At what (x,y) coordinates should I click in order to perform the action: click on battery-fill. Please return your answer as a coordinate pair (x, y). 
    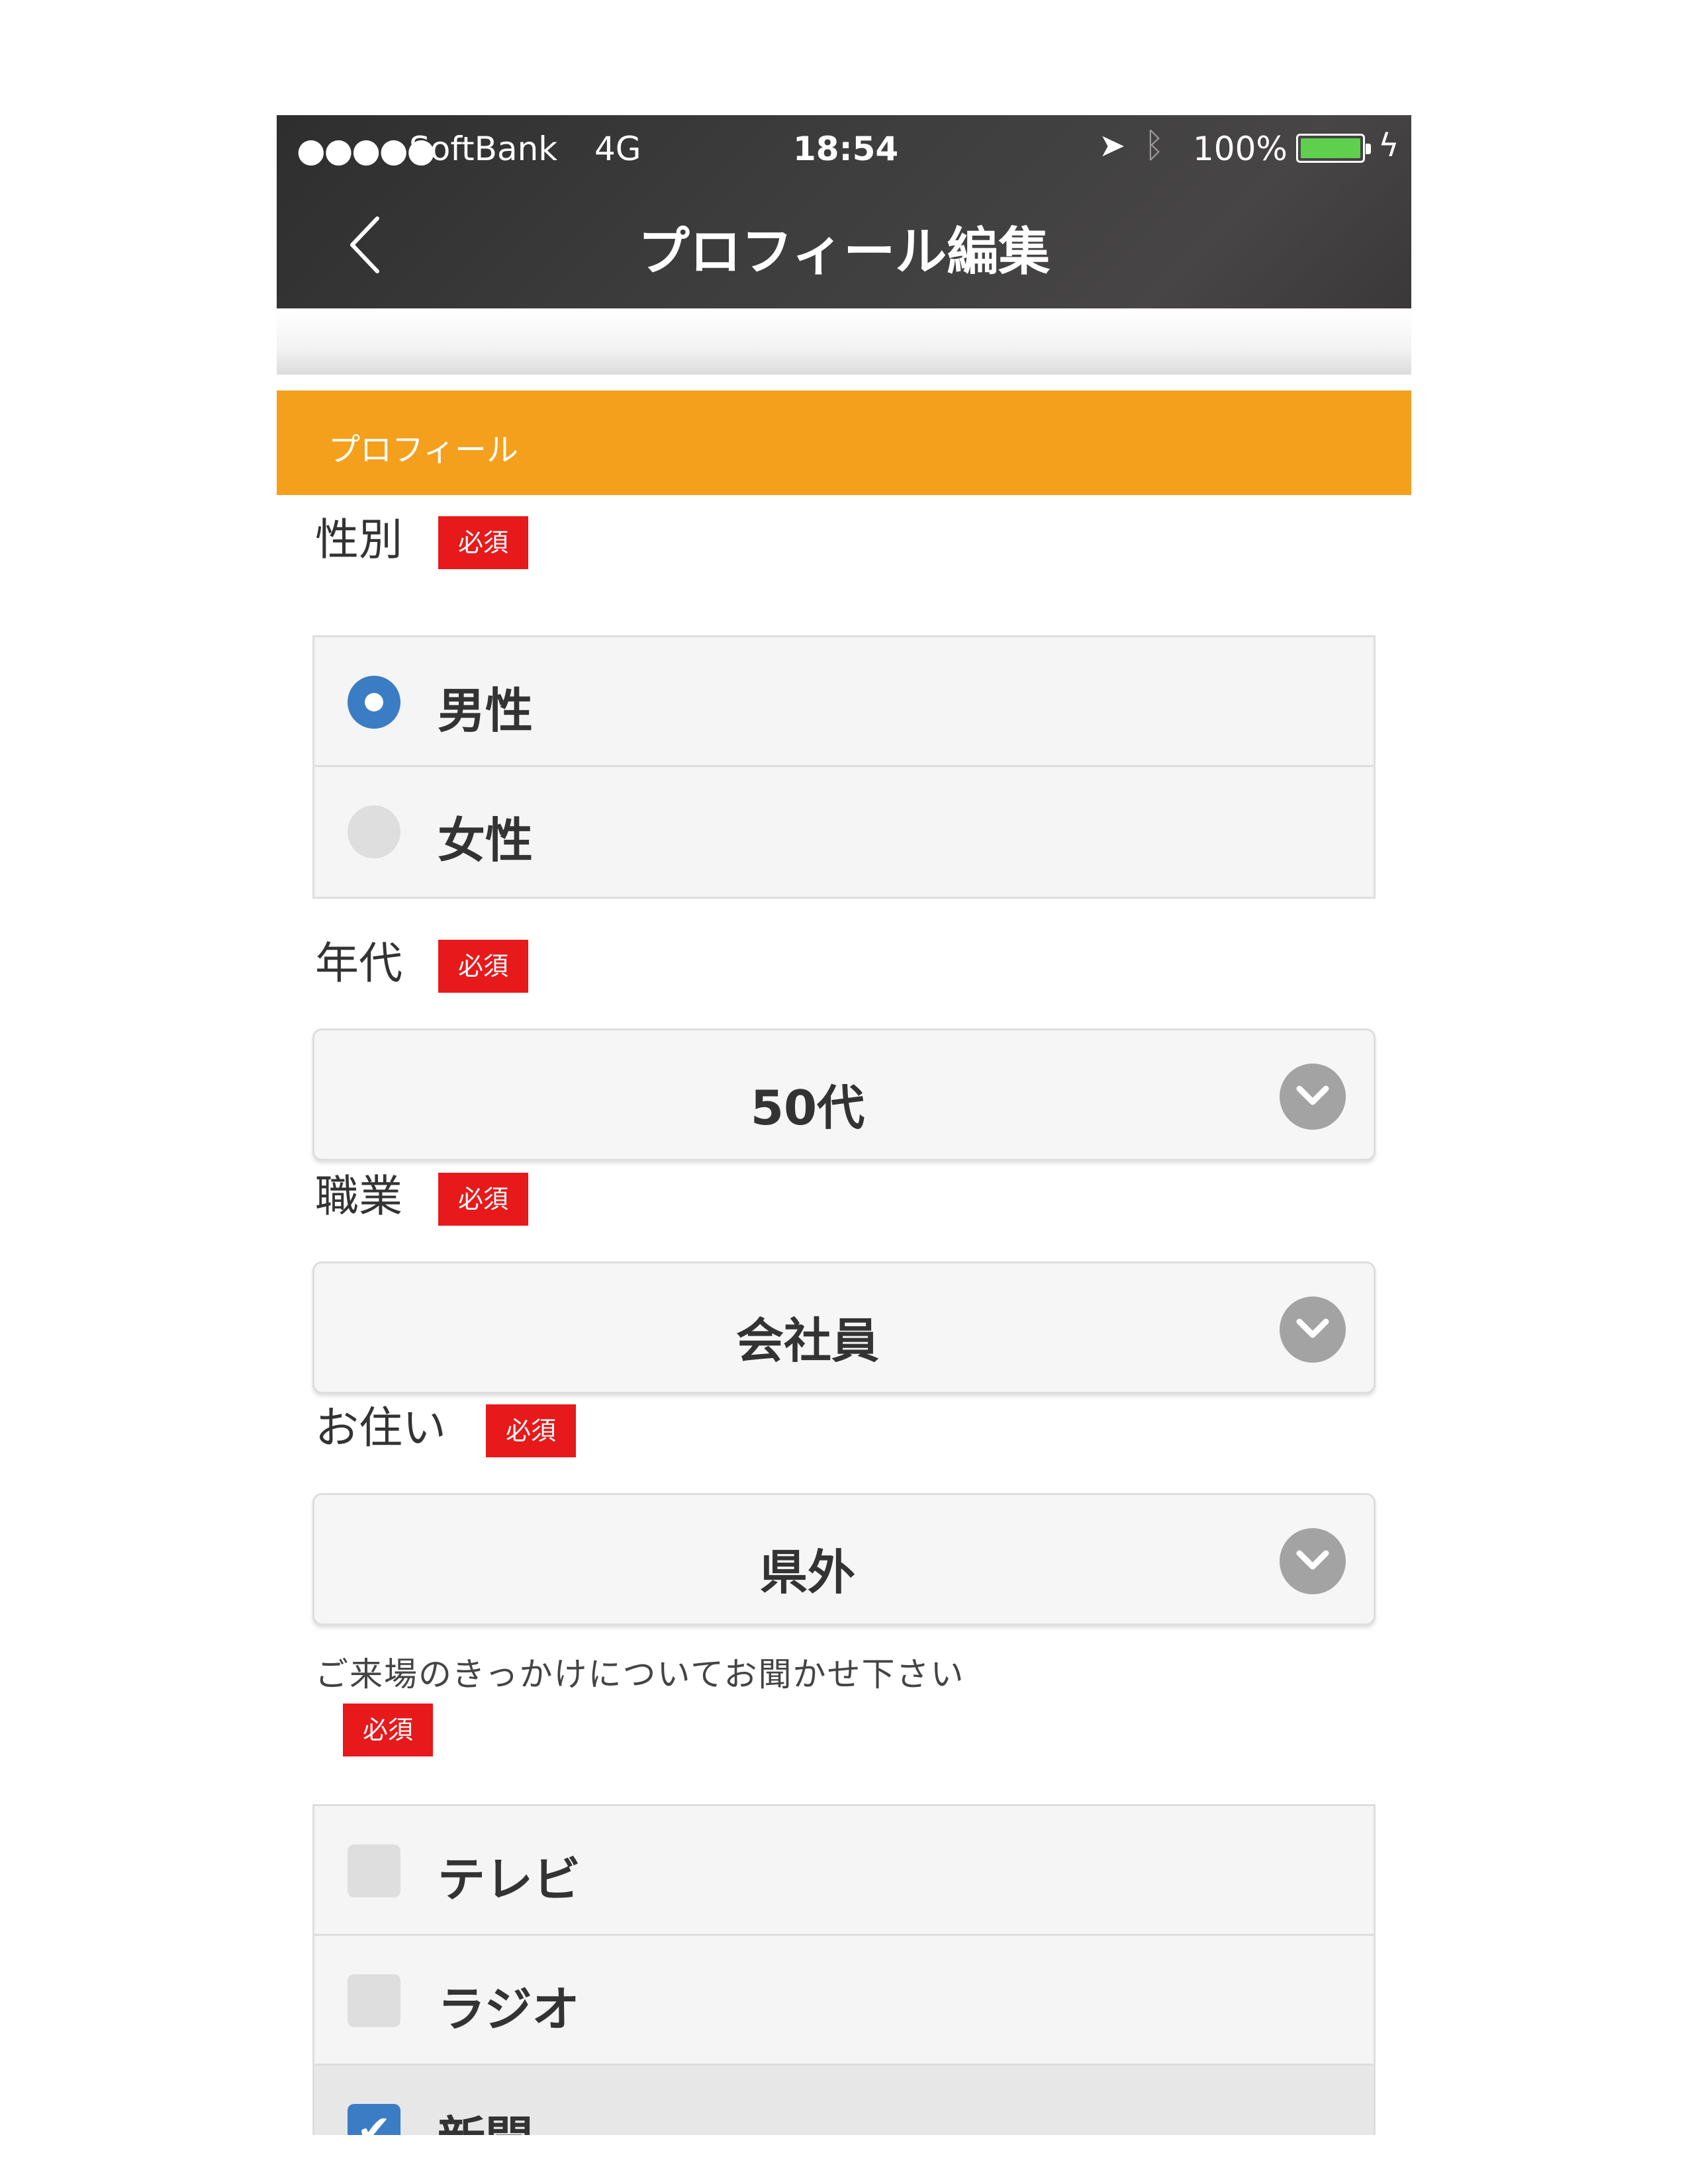
    Looking at the image, I should click on (1330, 148).